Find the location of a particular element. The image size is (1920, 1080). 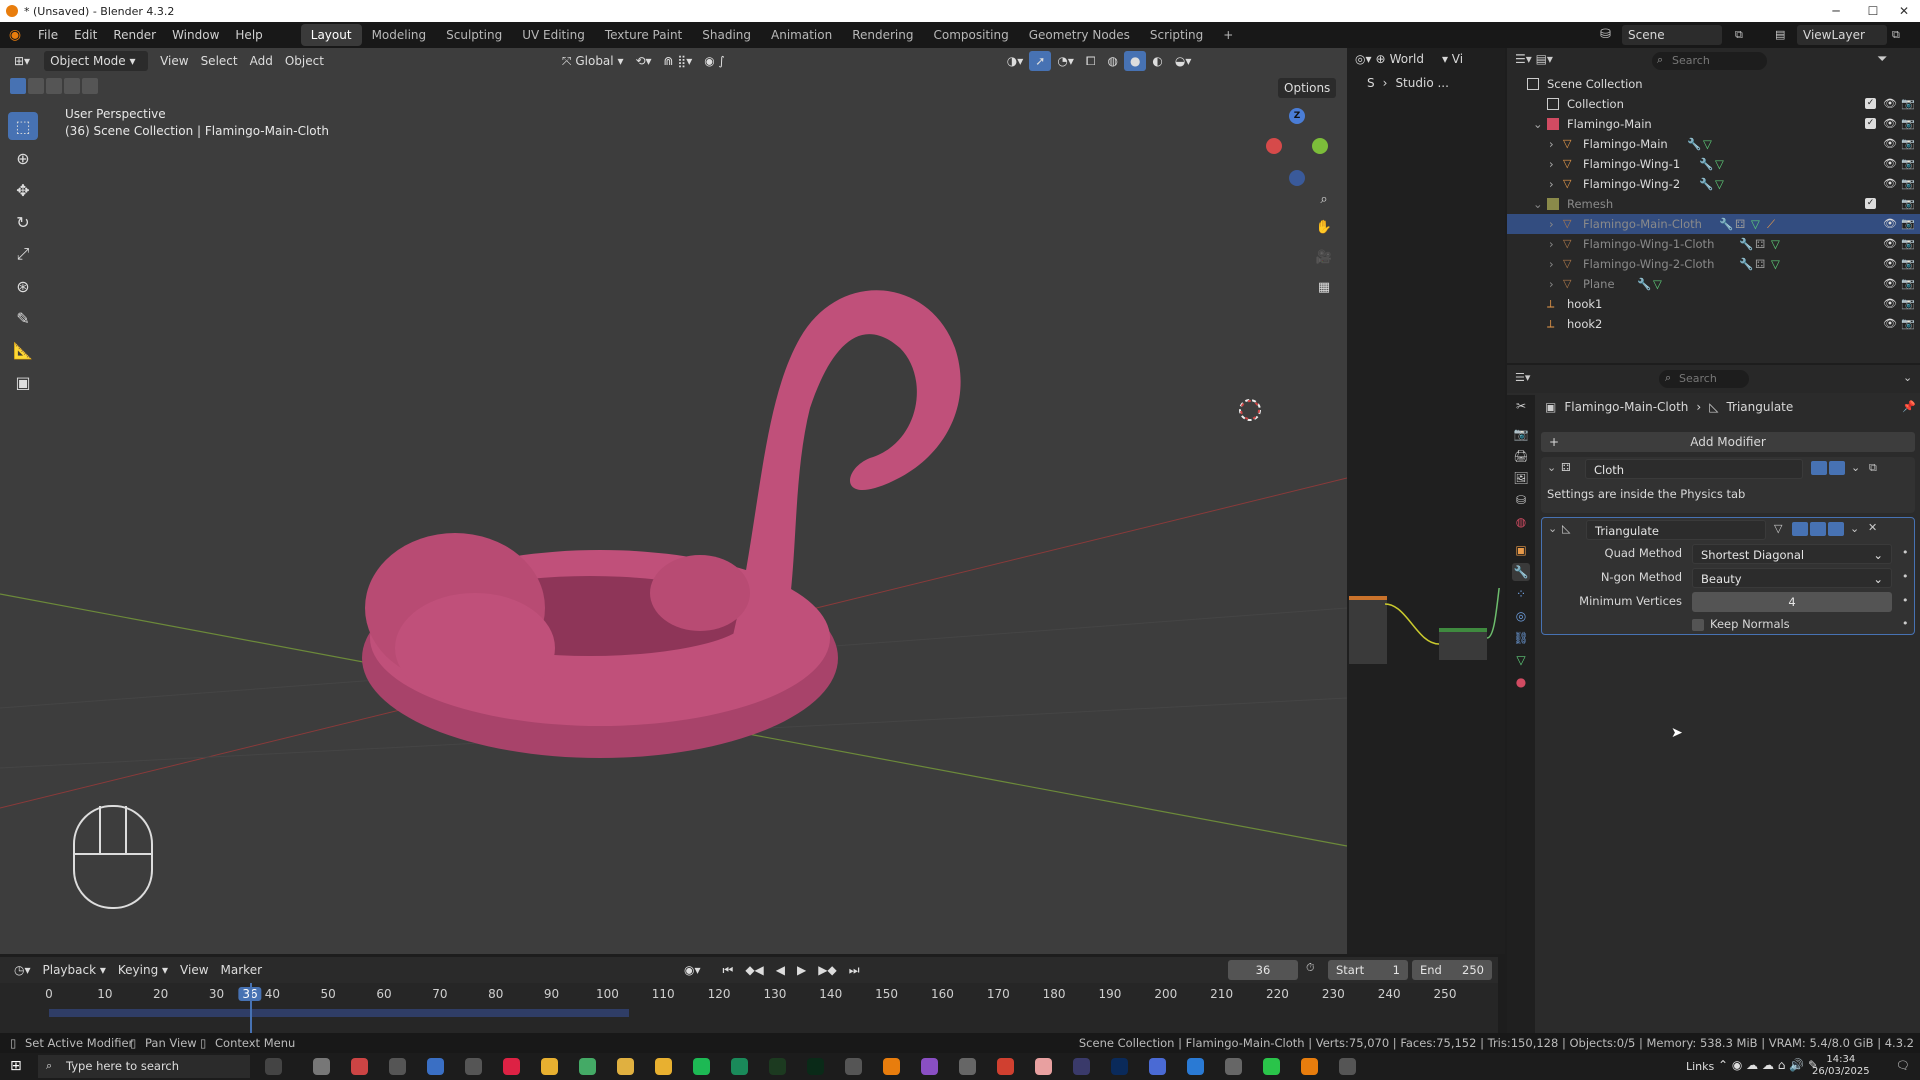

minimize-button: ─ is located at coordinates (1836, 11).